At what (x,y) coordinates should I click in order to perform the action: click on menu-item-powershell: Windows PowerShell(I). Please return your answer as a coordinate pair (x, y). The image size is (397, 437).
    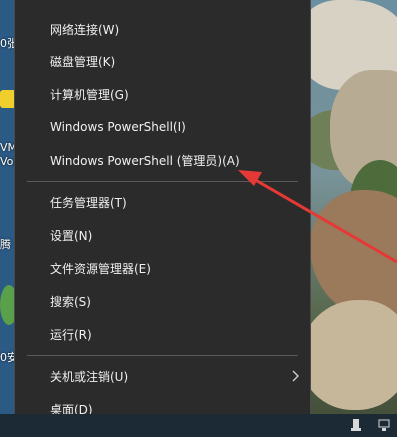
    Looking at the image, I should click on (162, 127).